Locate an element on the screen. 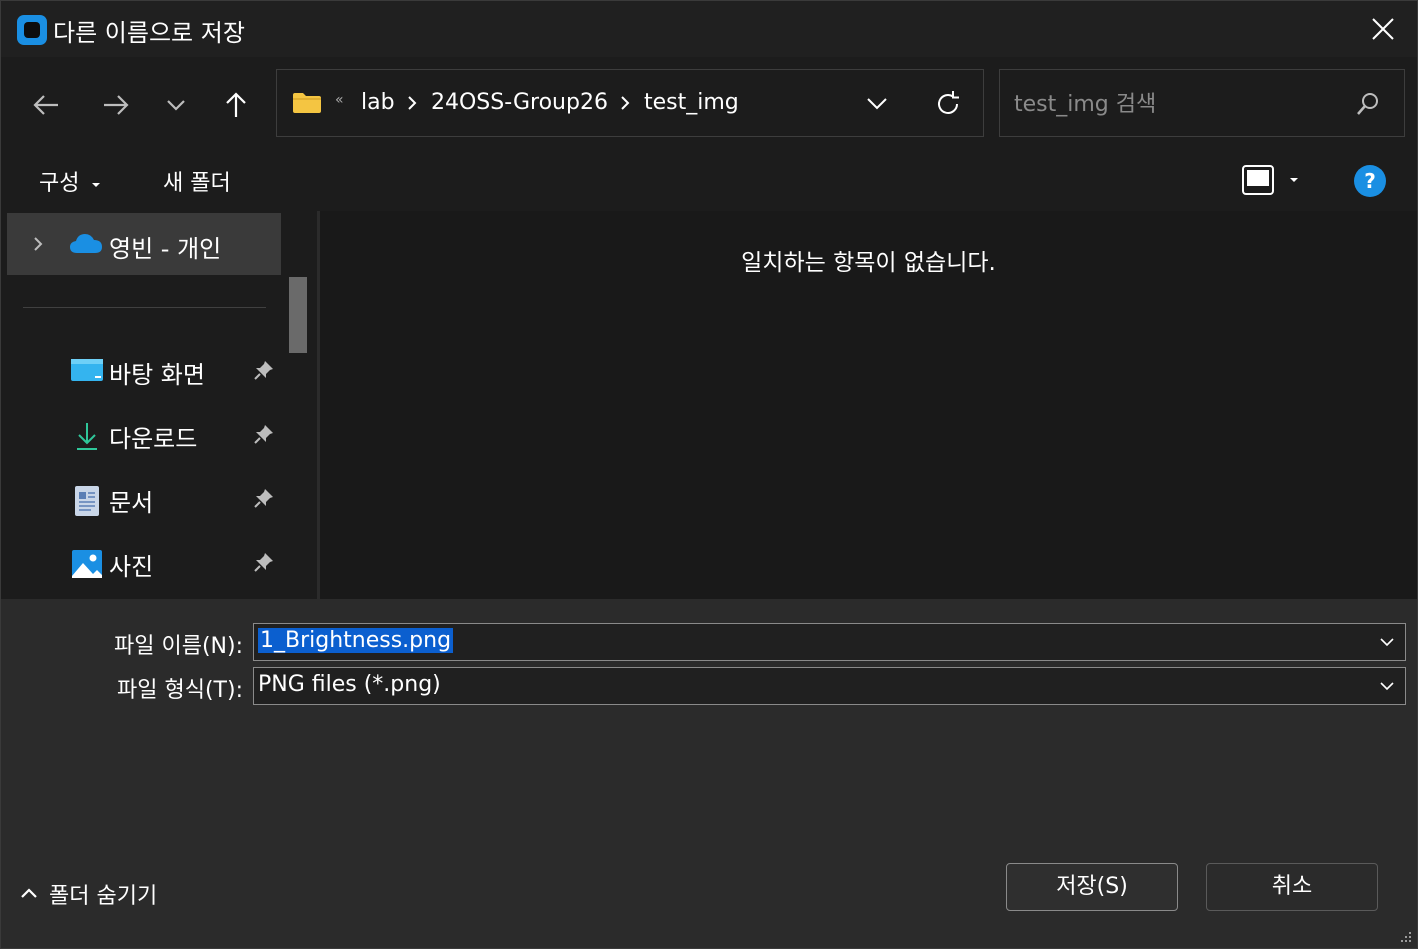 Image resolution: width=1418 pixels, height=949 pixels. forward-button is located at coordinates (116, 105).